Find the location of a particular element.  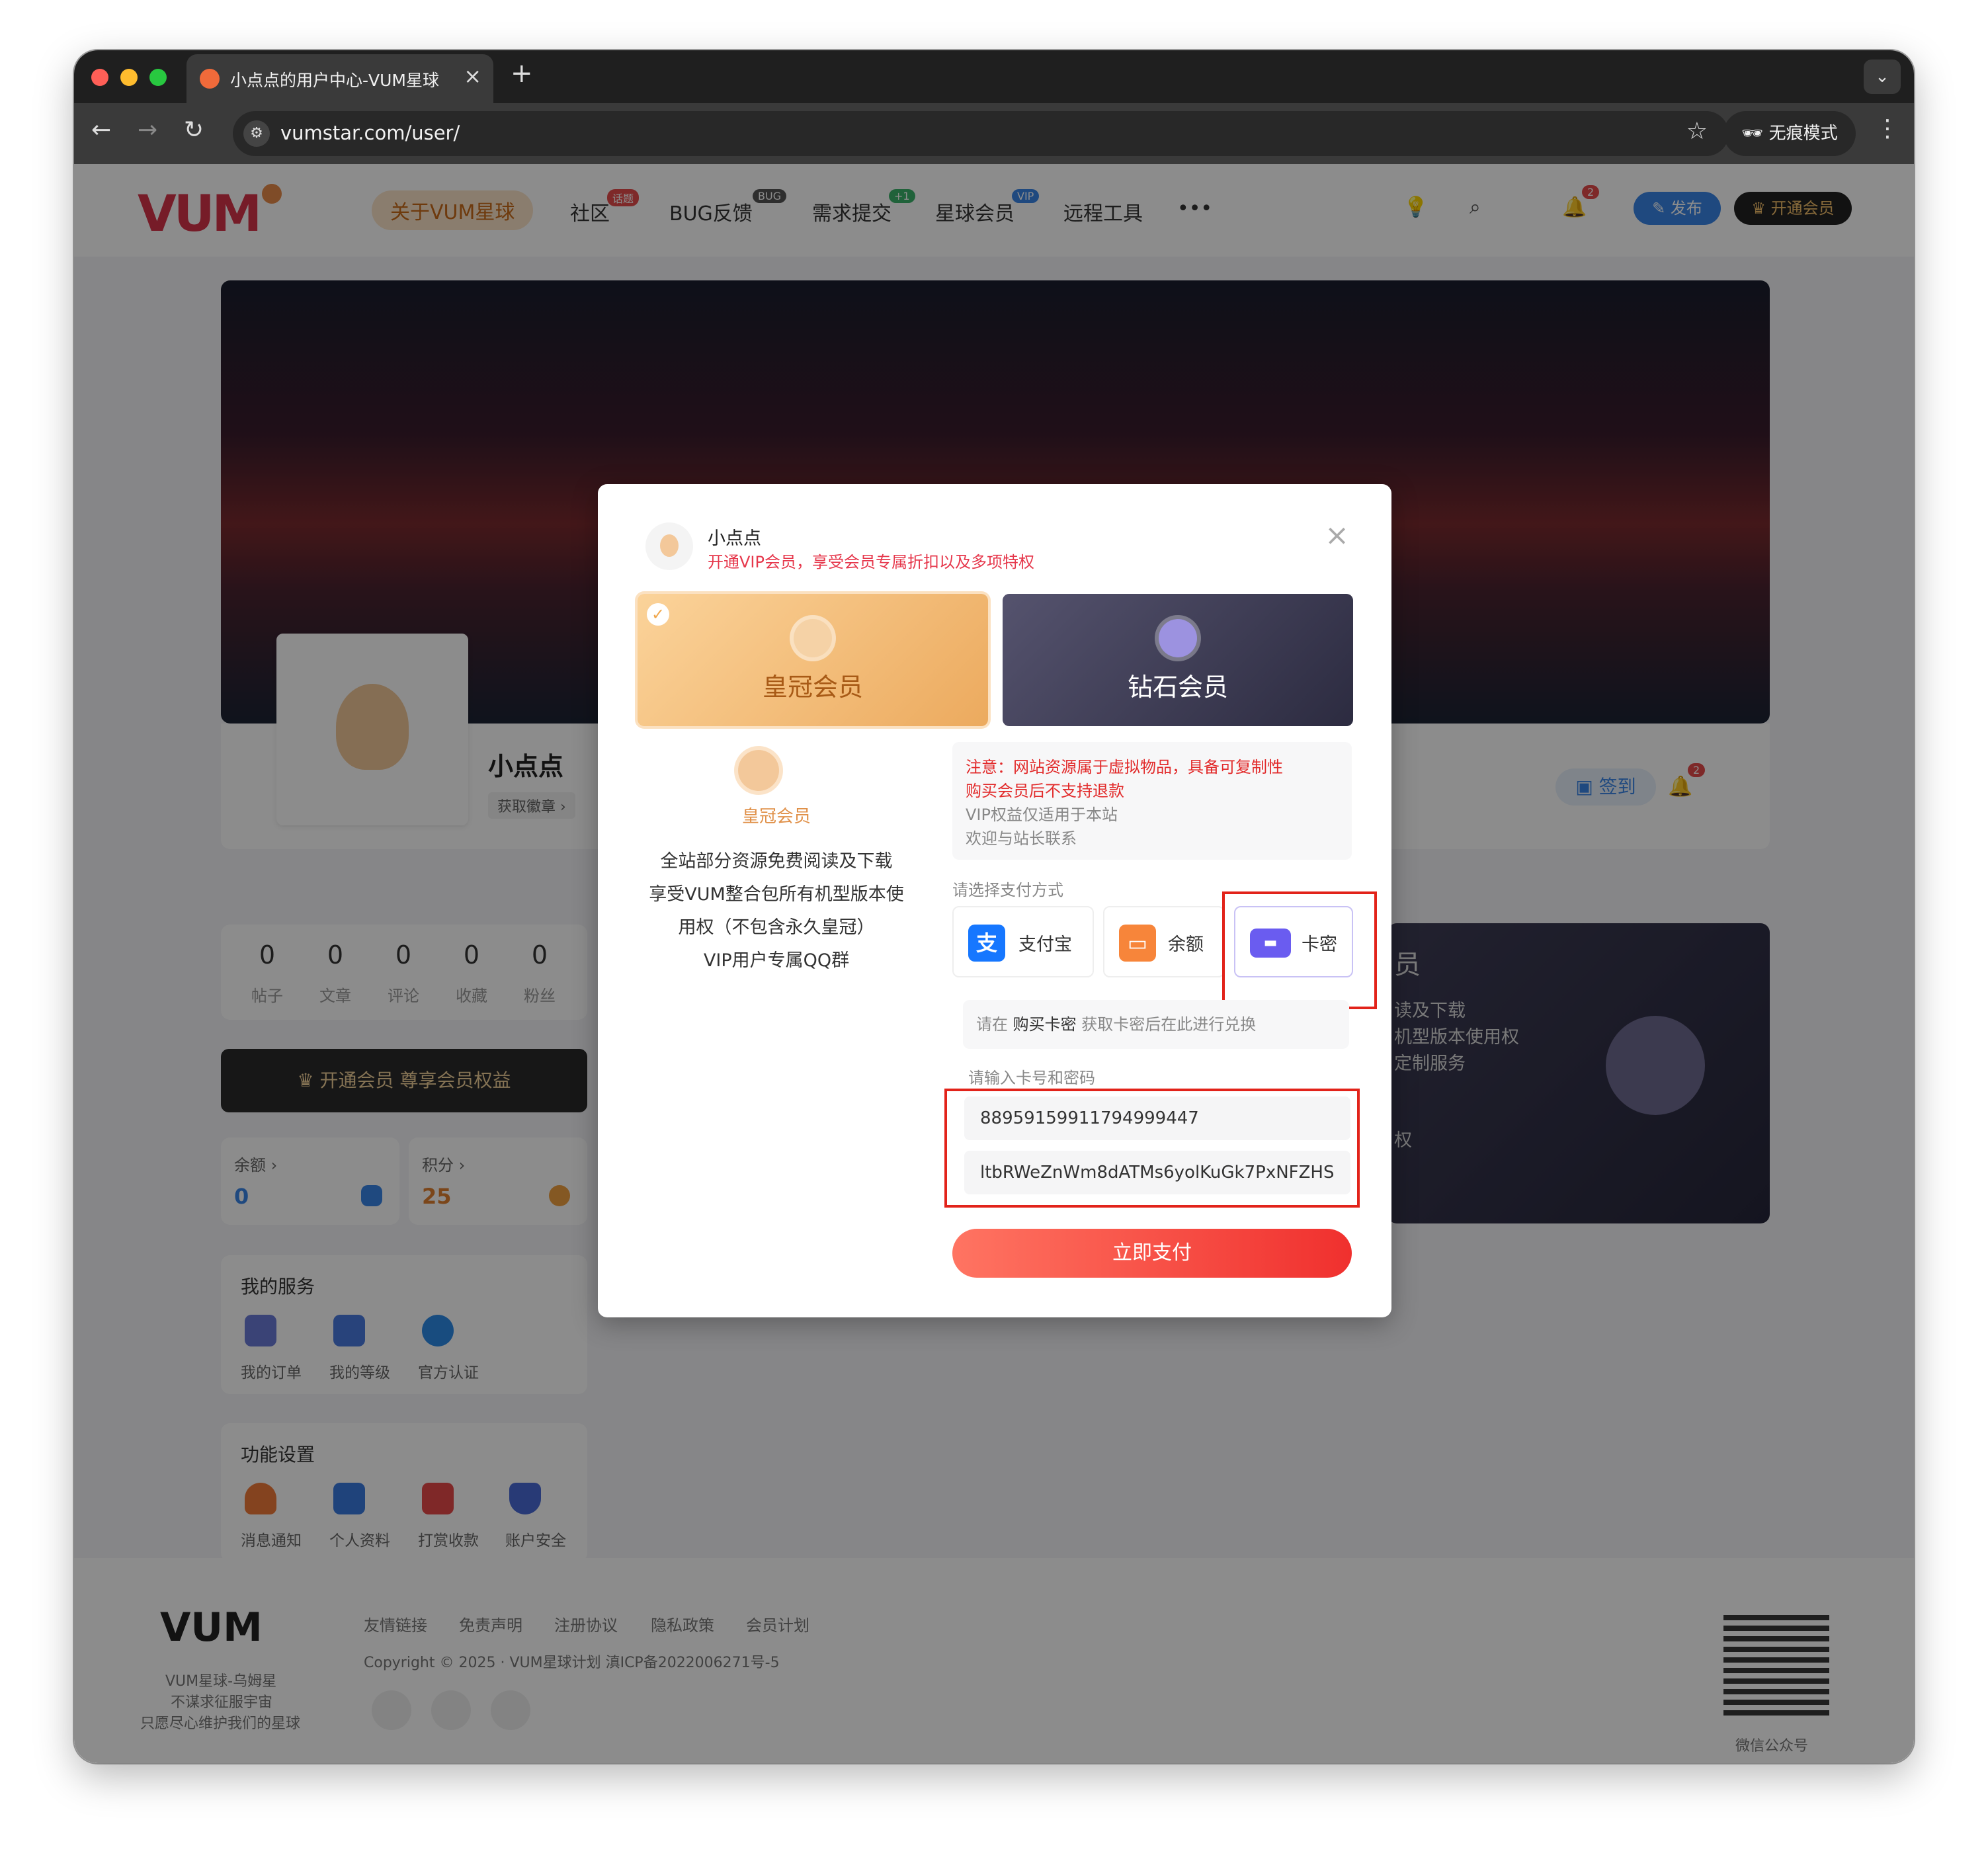

check-icon: ✓ is located at coordinates (658, 614).